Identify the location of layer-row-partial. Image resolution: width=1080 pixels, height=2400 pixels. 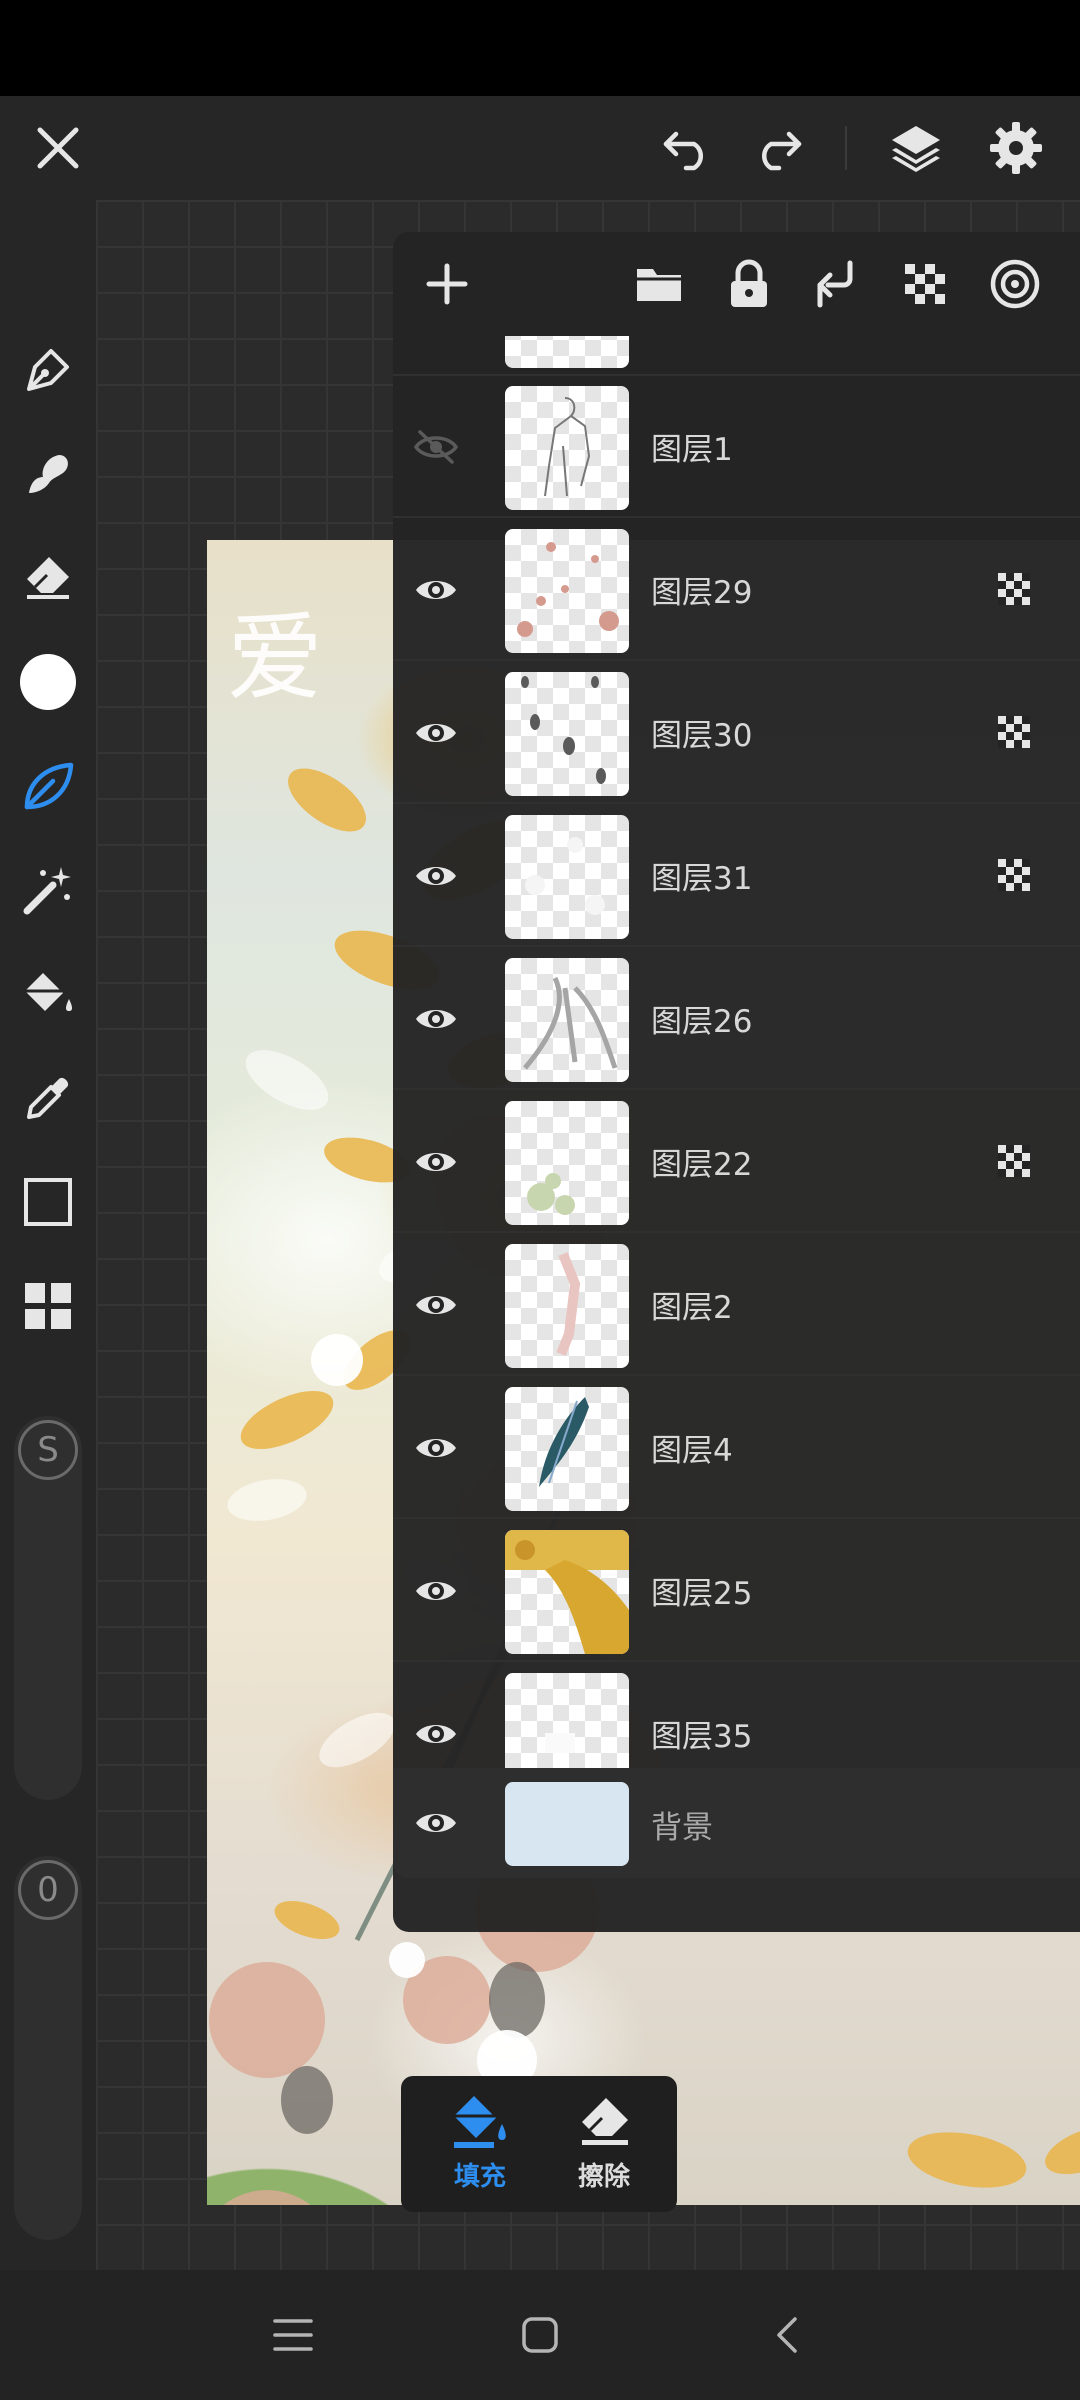
(736, 356).